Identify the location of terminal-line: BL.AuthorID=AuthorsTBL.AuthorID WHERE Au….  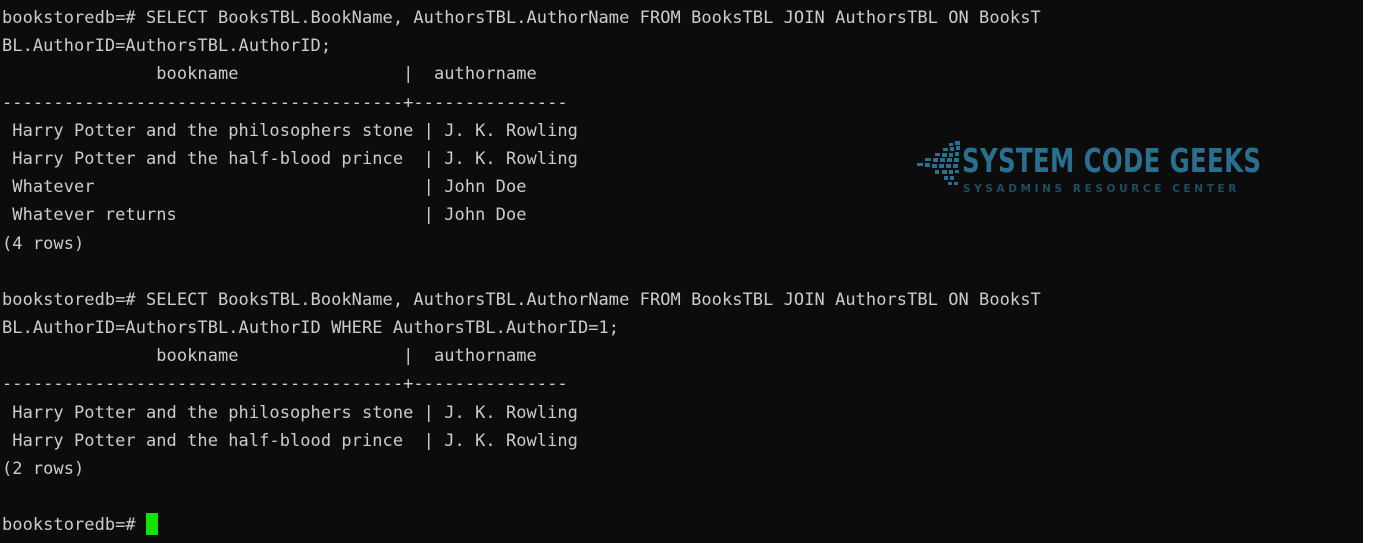
(311, 328).